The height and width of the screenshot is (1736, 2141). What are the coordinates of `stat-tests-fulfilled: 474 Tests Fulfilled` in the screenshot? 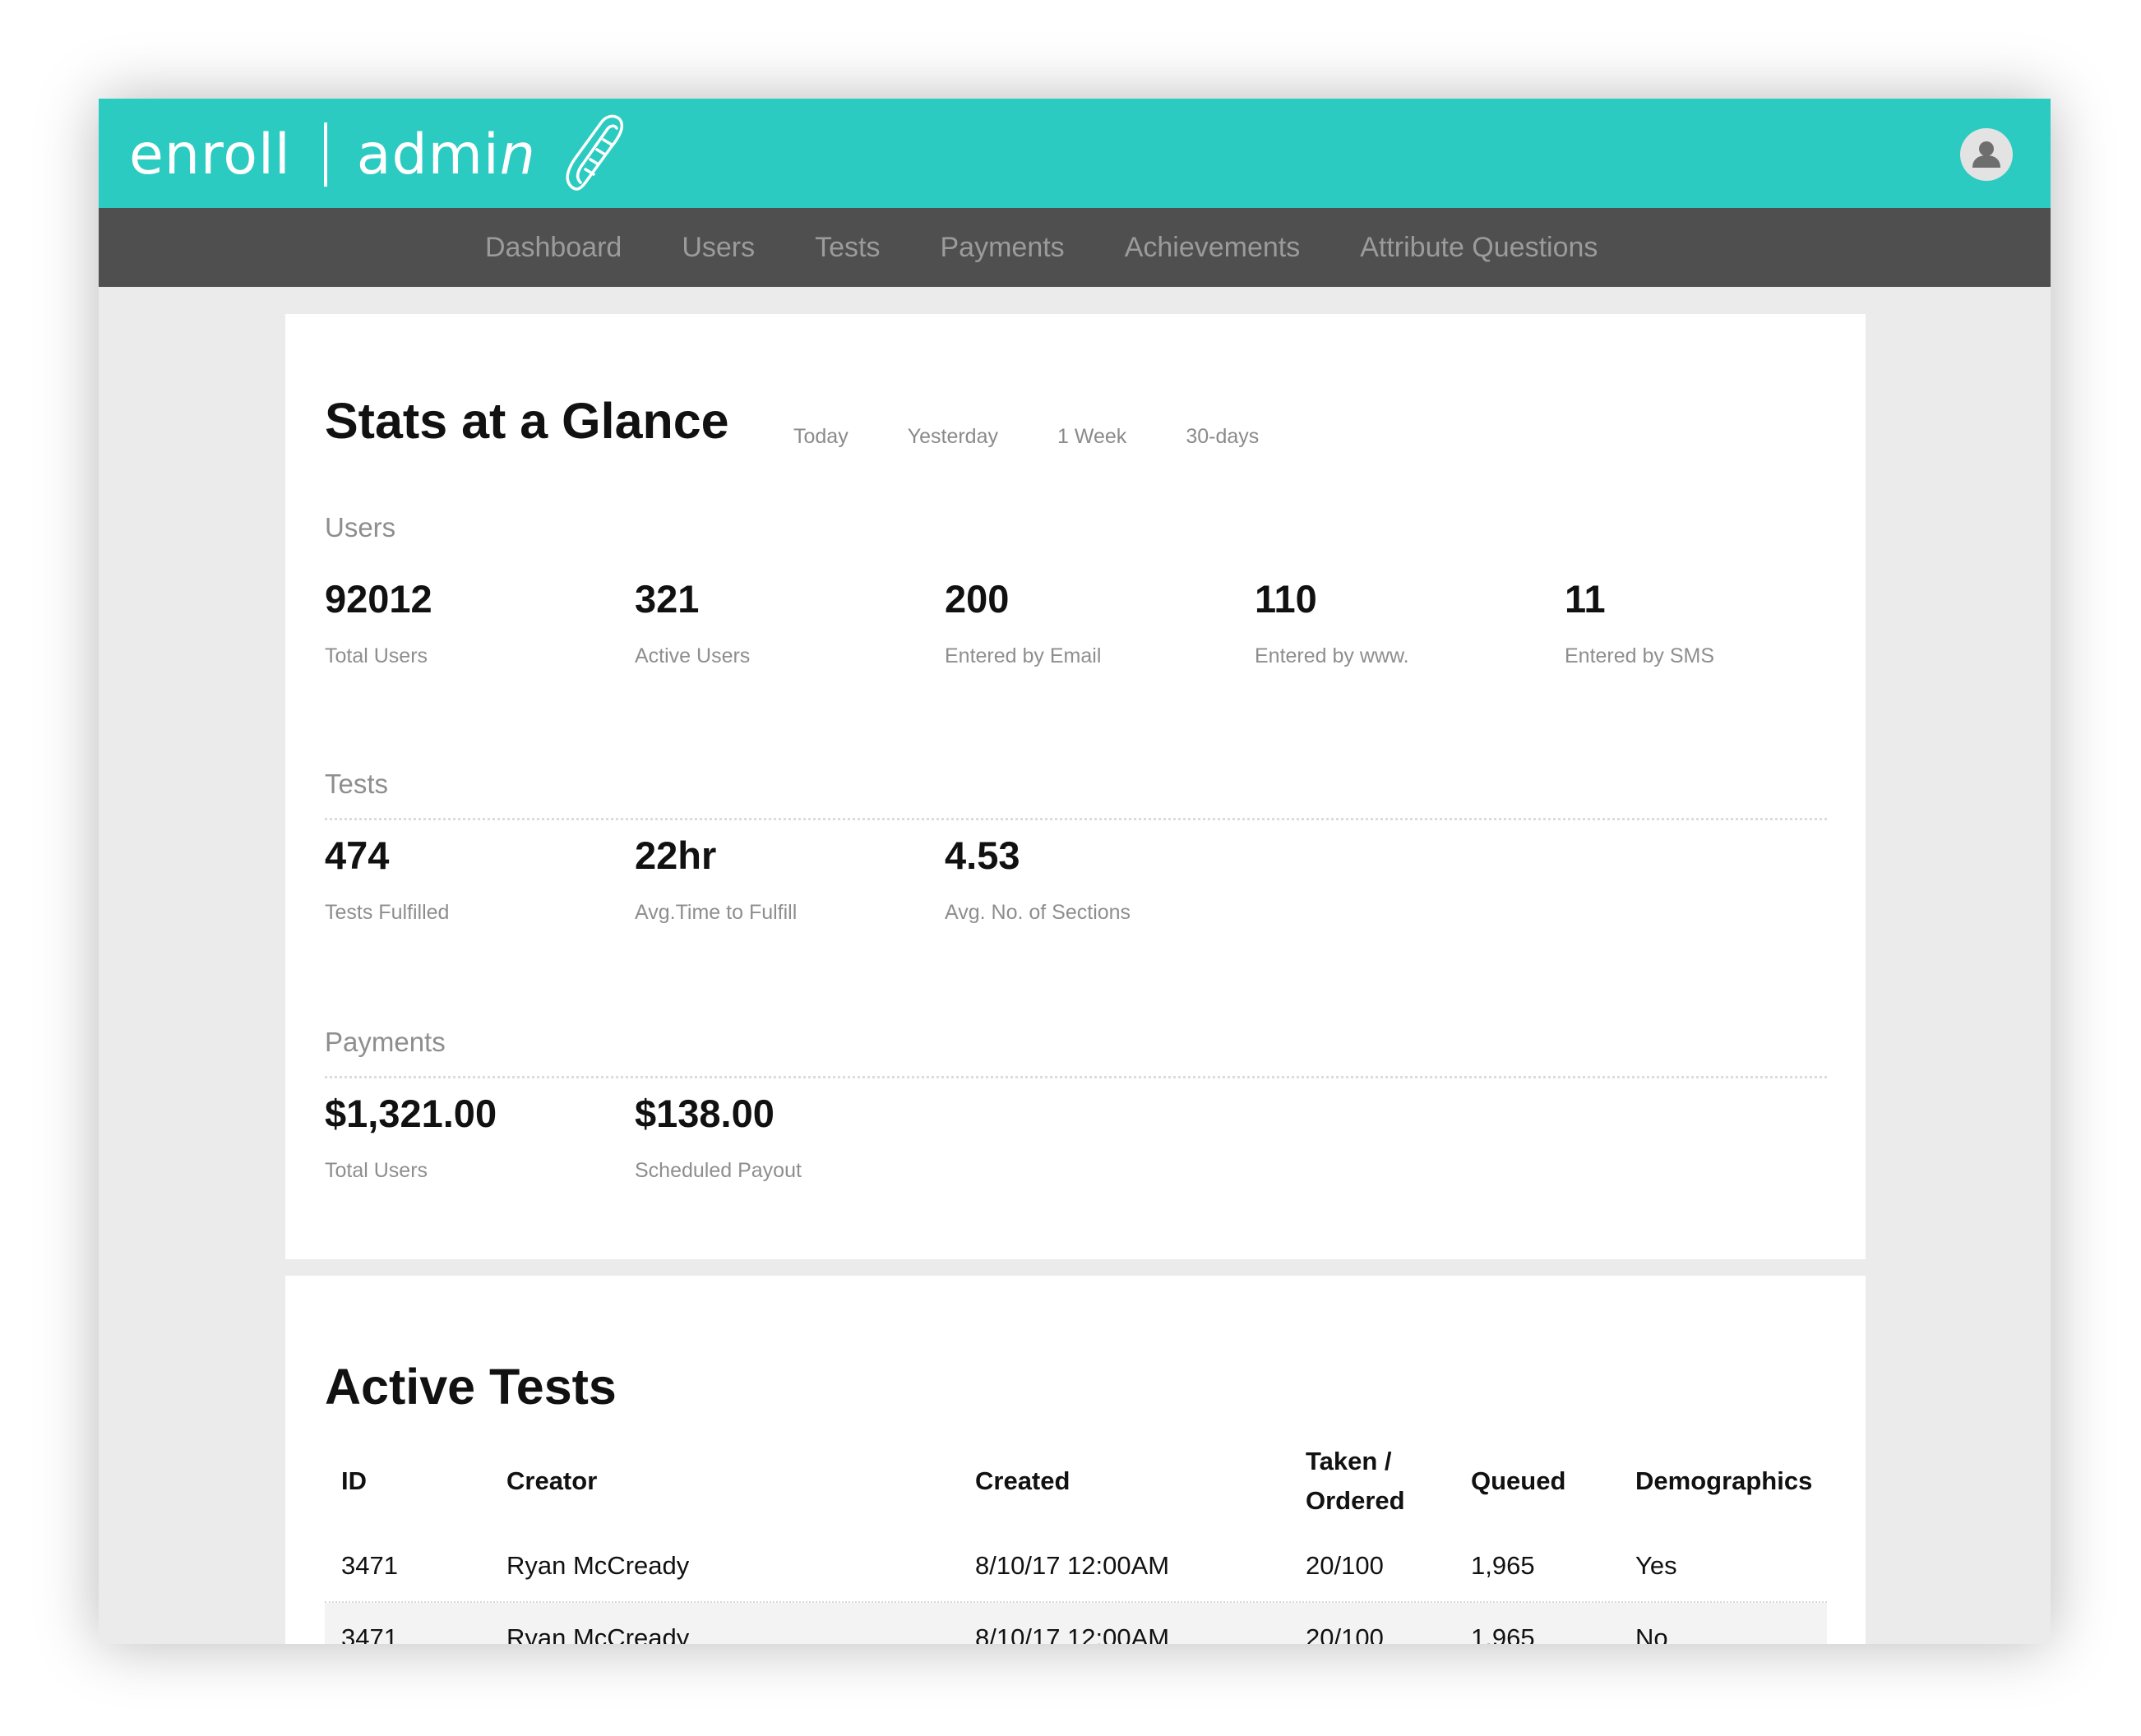 It's located at (473, 881).